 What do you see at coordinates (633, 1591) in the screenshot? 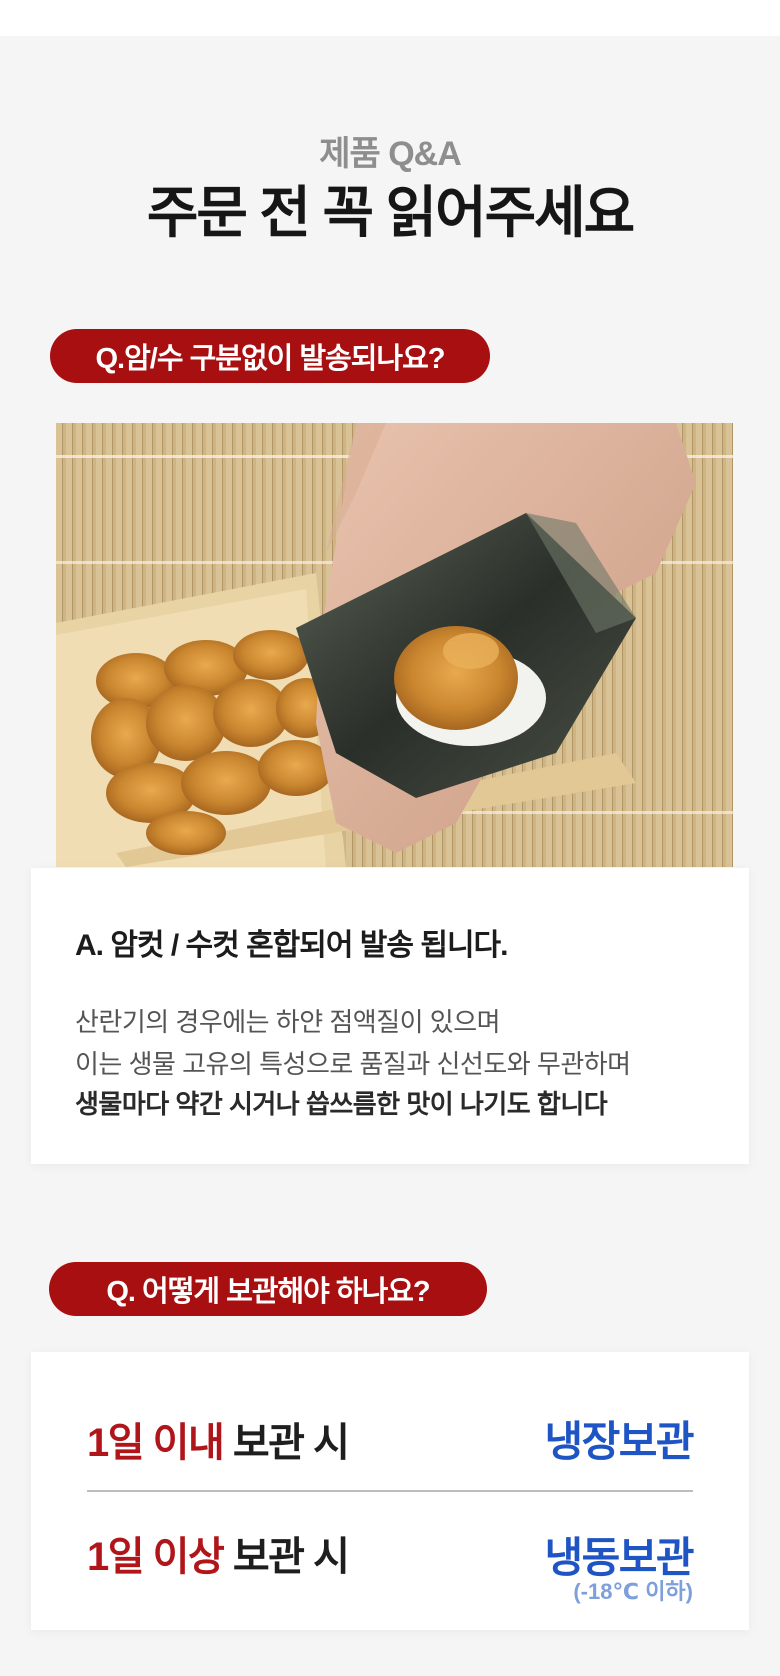
I see `storage-row-2-note: (-18℃ 이하)` at bounding box center [633, 1591].